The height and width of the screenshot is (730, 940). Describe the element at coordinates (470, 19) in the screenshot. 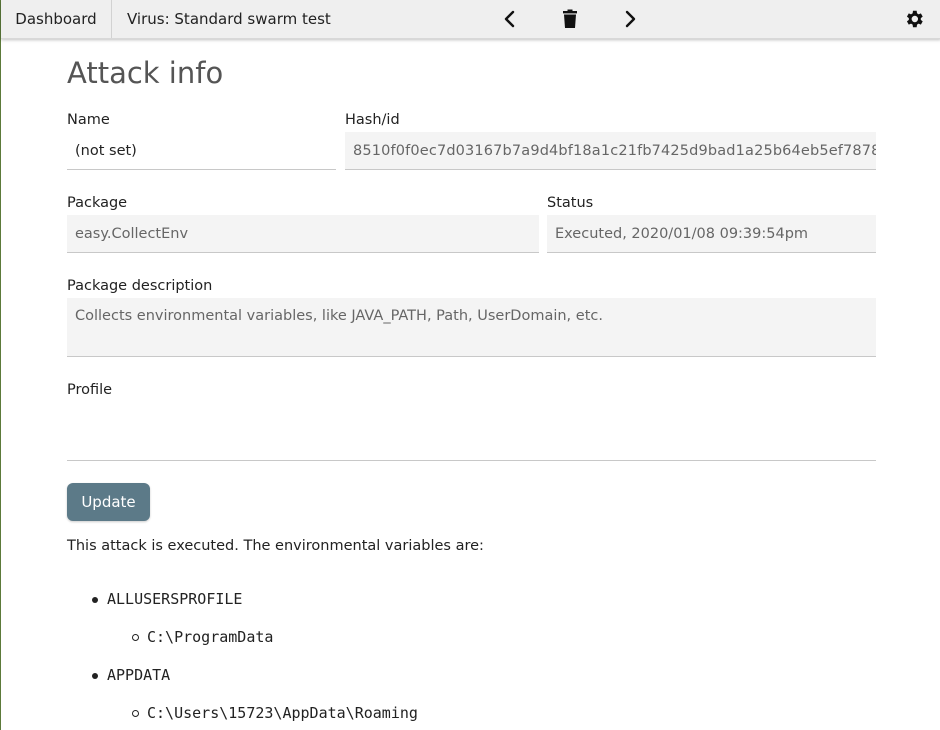

I see `top-bar: Dashboard Virus: Standard swarm test` at that location.